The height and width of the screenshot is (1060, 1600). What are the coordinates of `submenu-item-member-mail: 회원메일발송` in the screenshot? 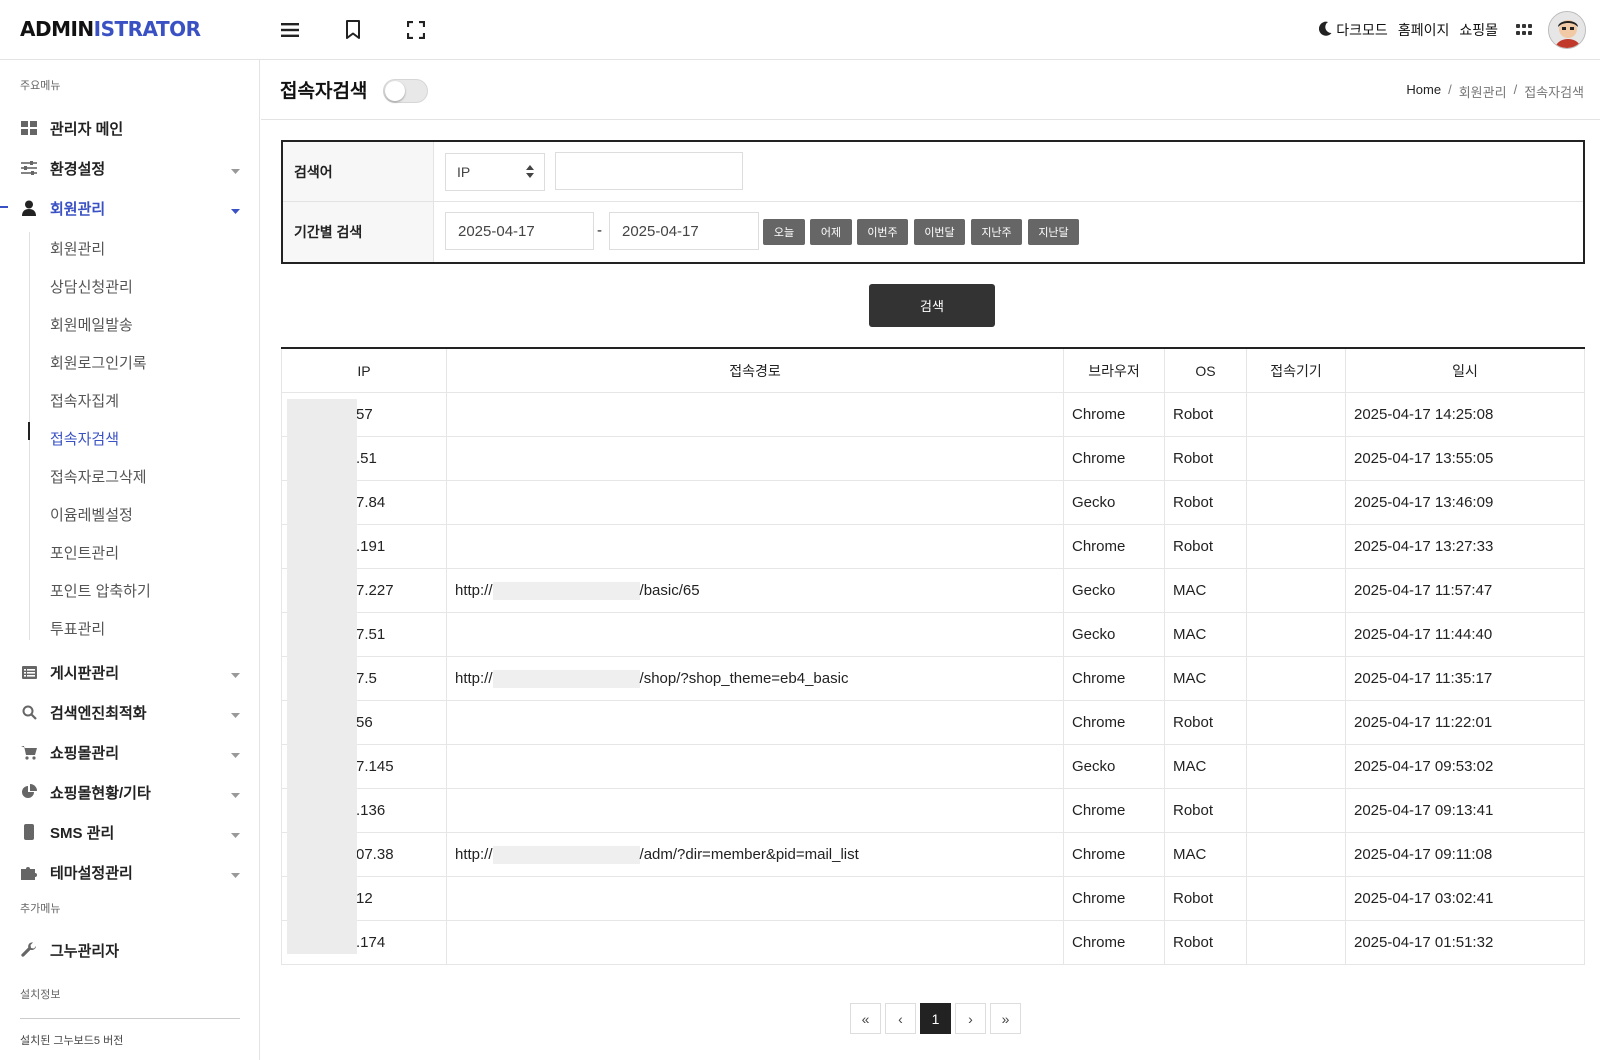 It's located at (91, 324).